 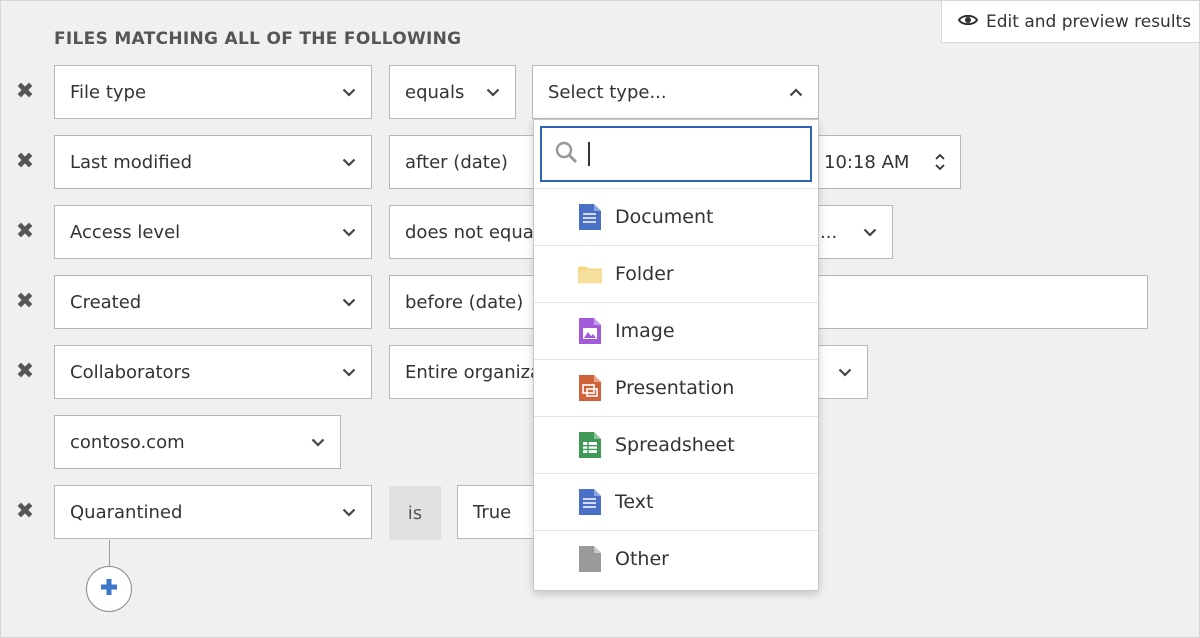 What do you see at coordinates (492, 512) in the screenshot?
I see `boolean-value-label: True` at bounding box center [492, 512].